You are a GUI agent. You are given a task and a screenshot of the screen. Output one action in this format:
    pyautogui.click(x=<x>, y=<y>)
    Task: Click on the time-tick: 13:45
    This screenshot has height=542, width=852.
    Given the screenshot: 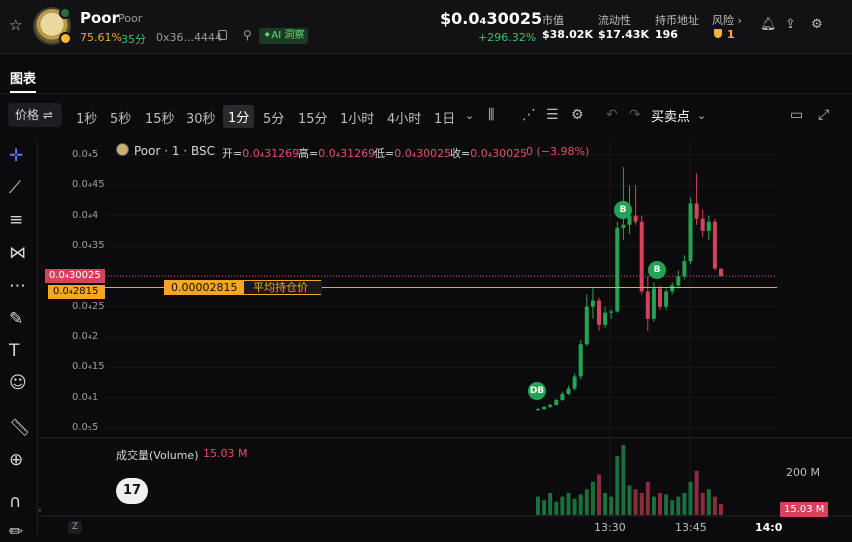 What is the action you would take?
    pyautogui.click(x=691, y=527)
    